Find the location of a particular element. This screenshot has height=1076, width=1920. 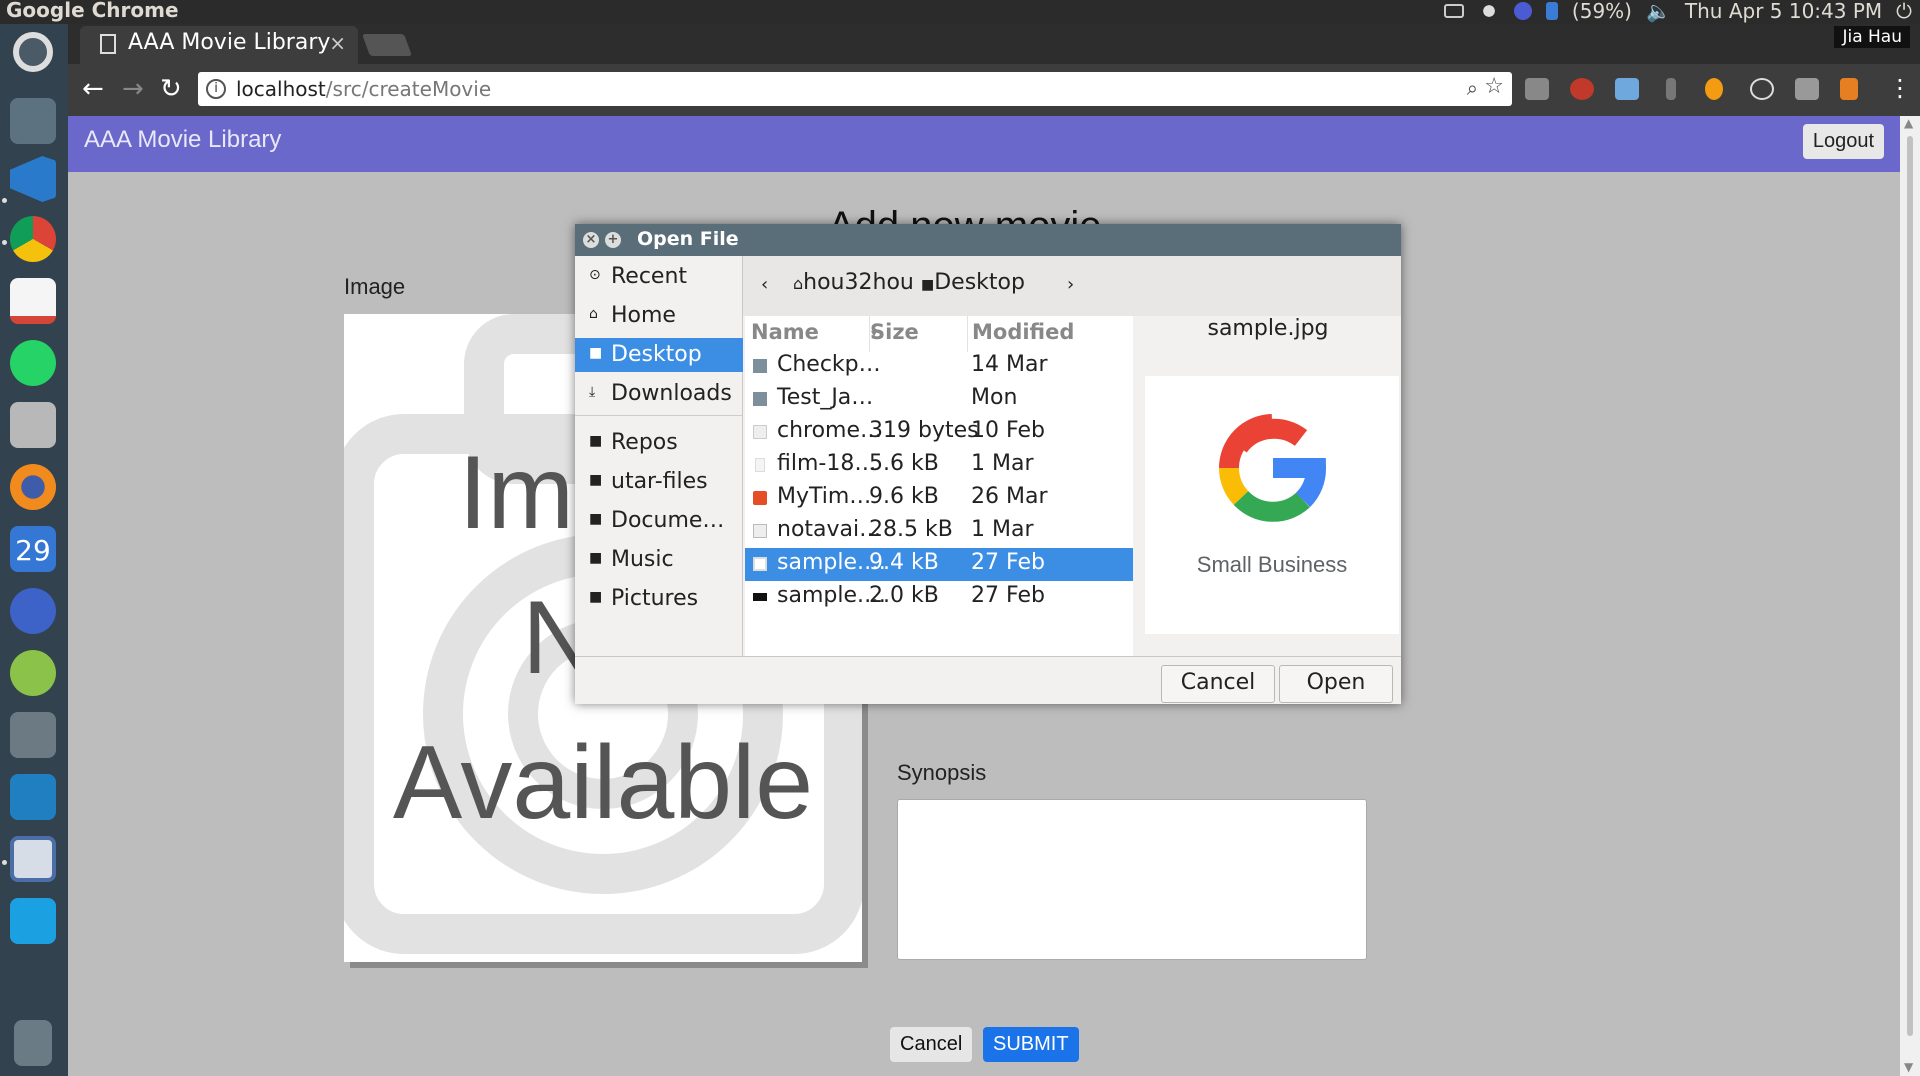

files-icon is located at coordinates (33, 425).